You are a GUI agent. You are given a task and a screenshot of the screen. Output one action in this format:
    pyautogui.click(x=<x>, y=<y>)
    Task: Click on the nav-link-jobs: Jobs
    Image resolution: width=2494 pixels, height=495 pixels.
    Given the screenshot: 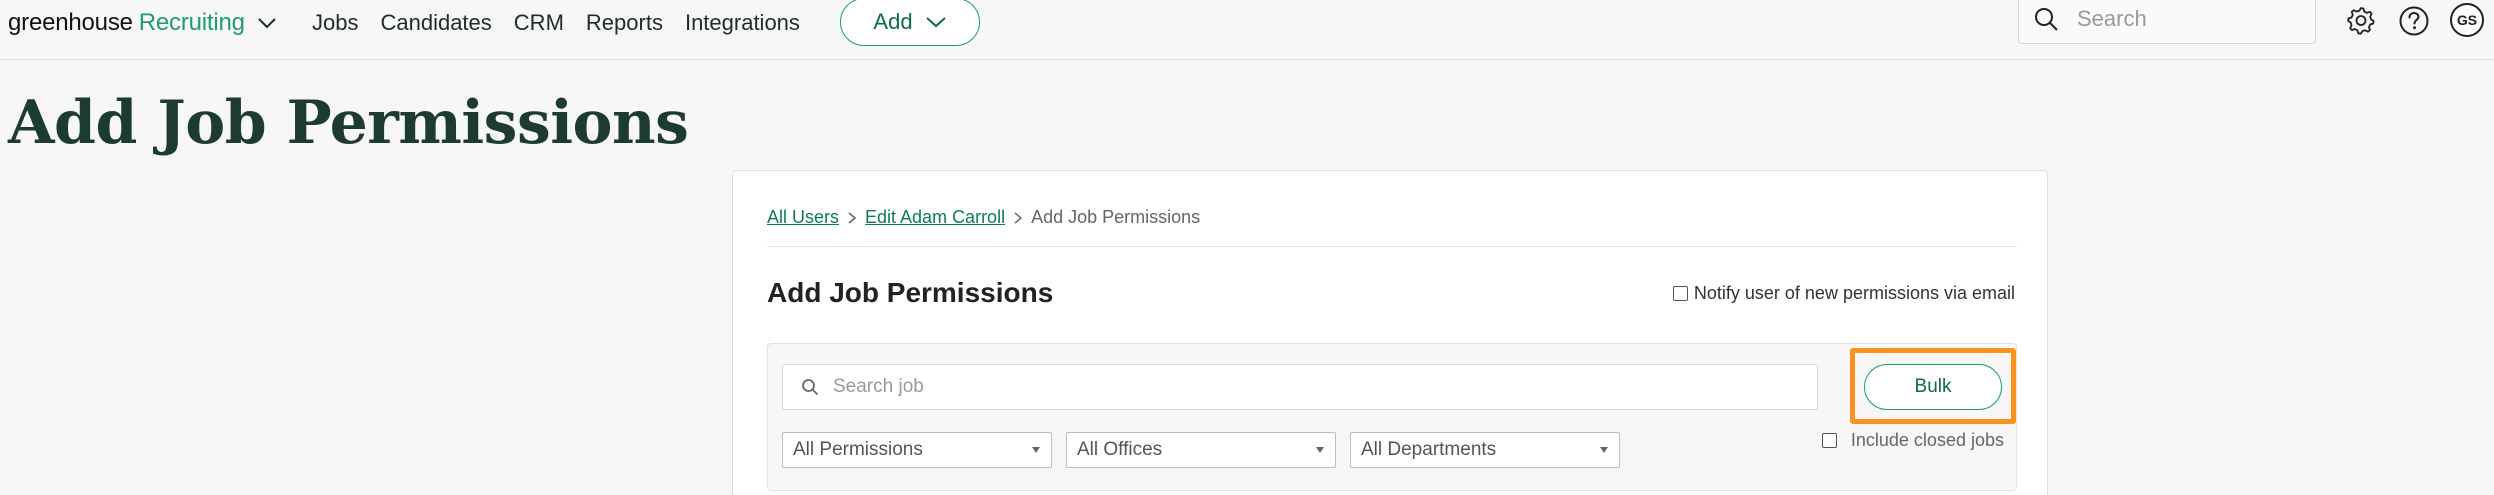 What is the action you would take?
    pyautogui.click(x=335, y=23)
    